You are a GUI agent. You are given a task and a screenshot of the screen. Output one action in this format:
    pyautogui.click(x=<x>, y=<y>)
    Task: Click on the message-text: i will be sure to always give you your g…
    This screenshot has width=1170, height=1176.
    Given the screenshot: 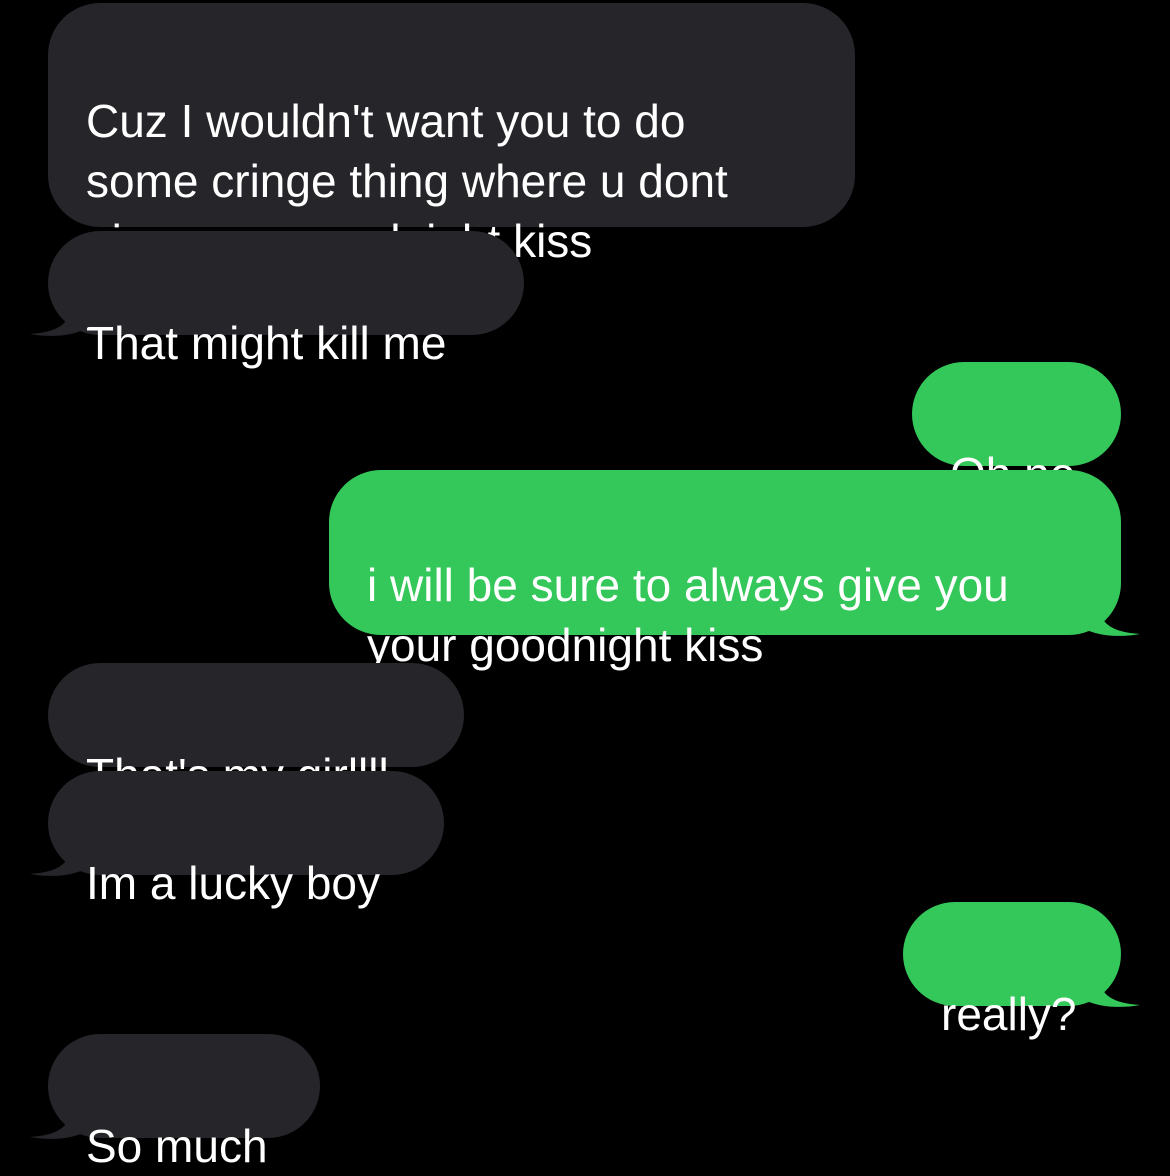 What is the action you would take?
    pyautogui.click(x=688, y=615)
    